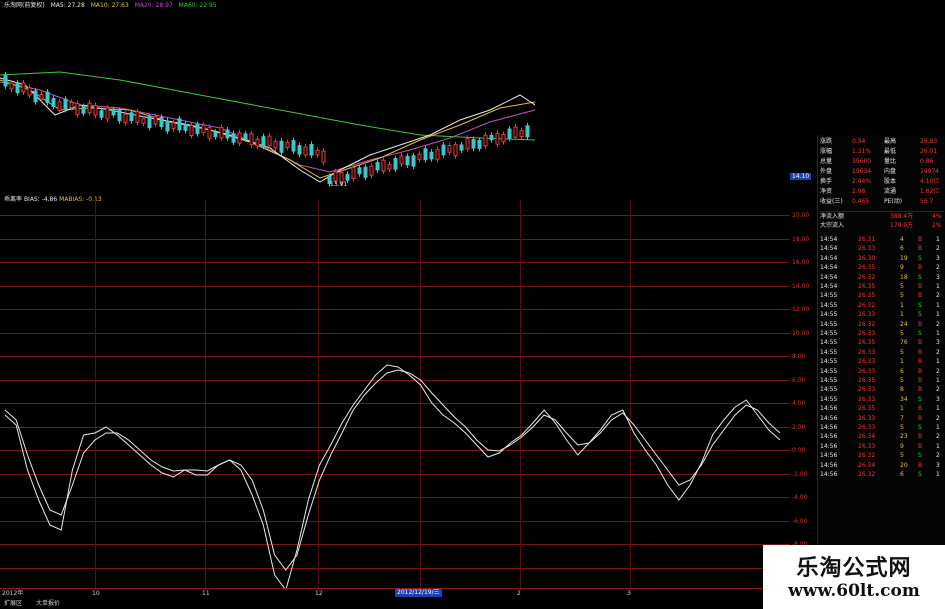  What do you see at coordinates (48, 604) in the screenshot?
I see `tab-big-order-quote: 大单报价` at bounding box center [48, 604].